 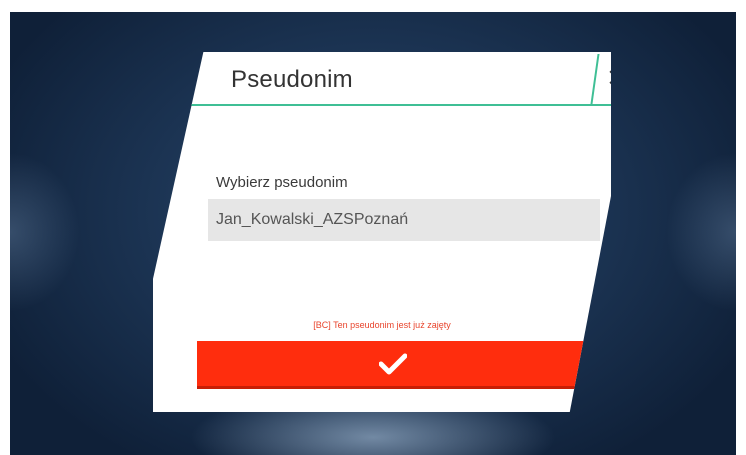 I want to click on checkmark-icon, so click(x=392, y=363).